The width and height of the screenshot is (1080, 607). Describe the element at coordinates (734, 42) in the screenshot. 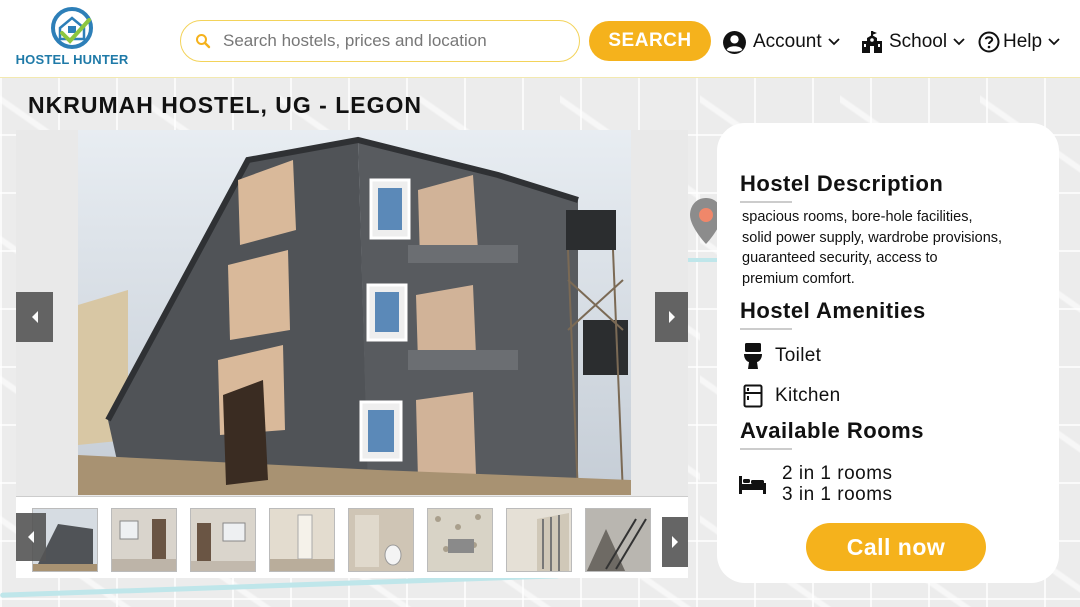

I see `account-circle-icon` at that location.